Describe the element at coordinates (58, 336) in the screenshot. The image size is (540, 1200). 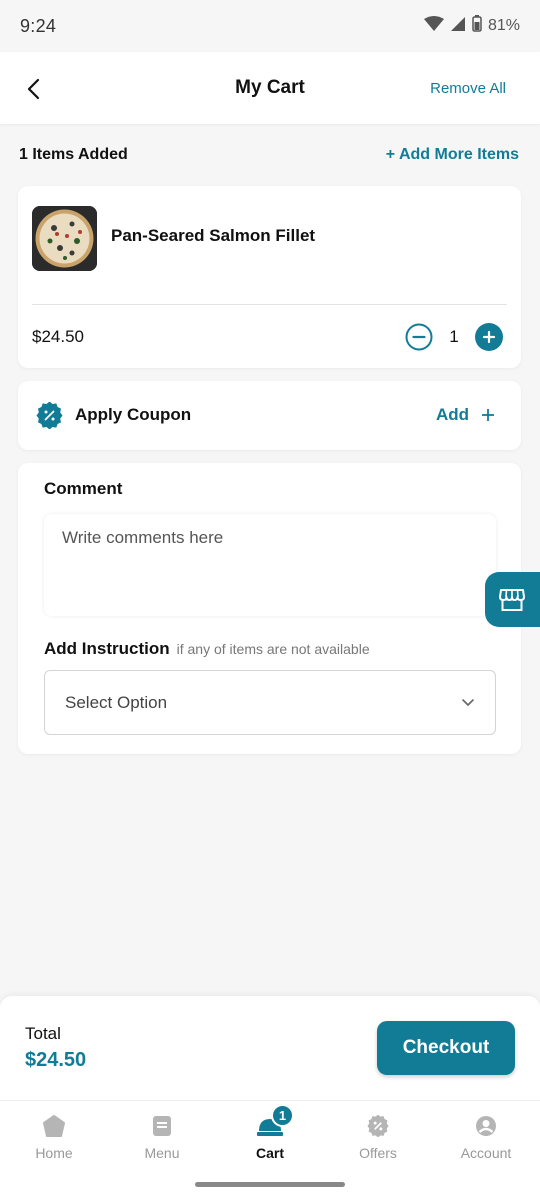
I see `product-price: $24.50` at that location.